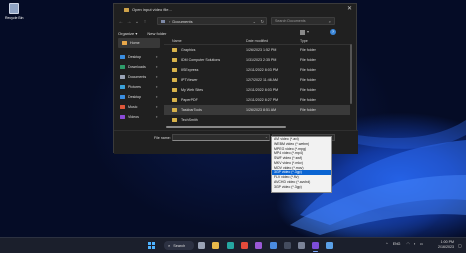  I want to click on file-row: TechSmith, so click(257, 120).